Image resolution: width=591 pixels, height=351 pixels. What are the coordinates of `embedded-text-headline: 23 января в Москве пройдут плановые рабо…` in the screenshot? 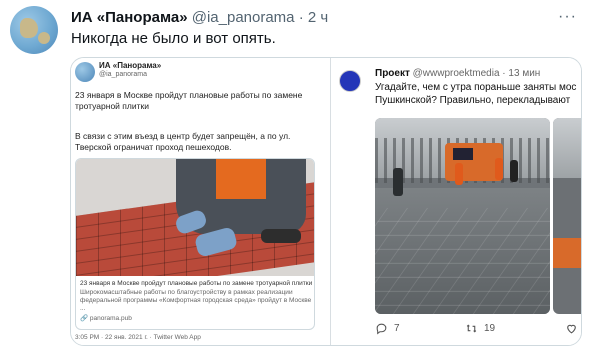 It's located at (189, 100).